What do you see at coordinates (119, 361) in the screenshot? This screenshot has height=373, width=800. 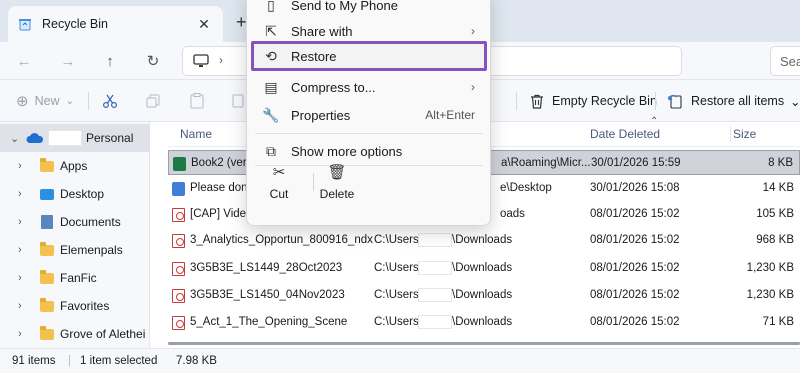 I see `selected-count: 1 item selected` at bounding box center [119, 361].